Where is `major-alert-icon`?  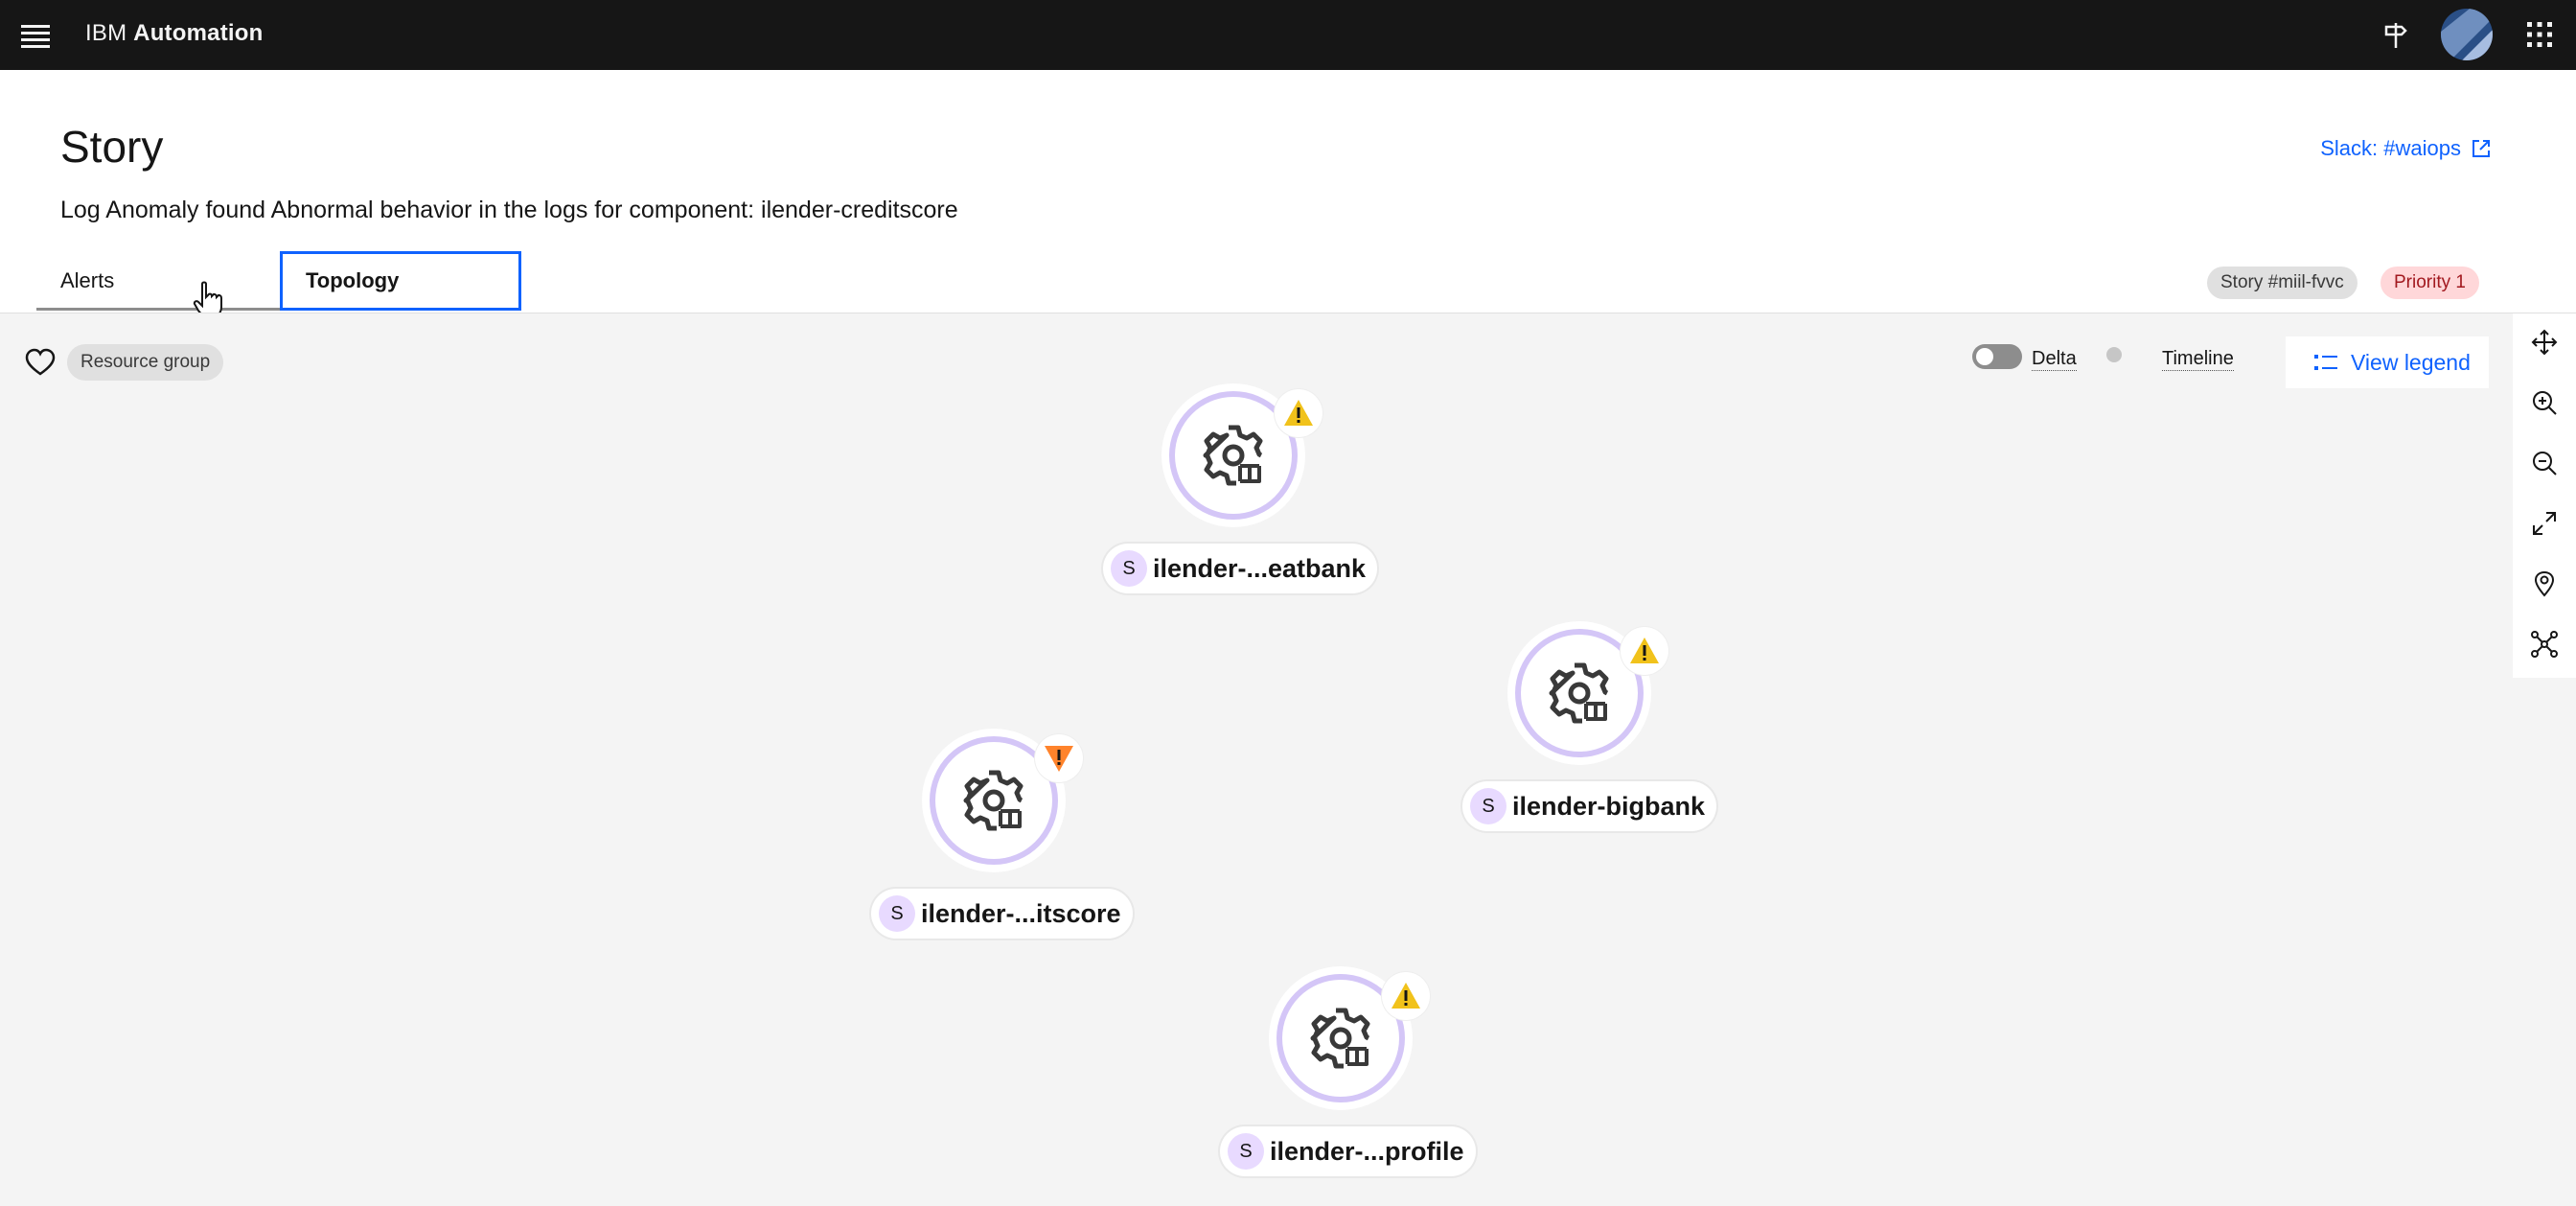 major-alert-icon is located at coordinates (1059, 759).